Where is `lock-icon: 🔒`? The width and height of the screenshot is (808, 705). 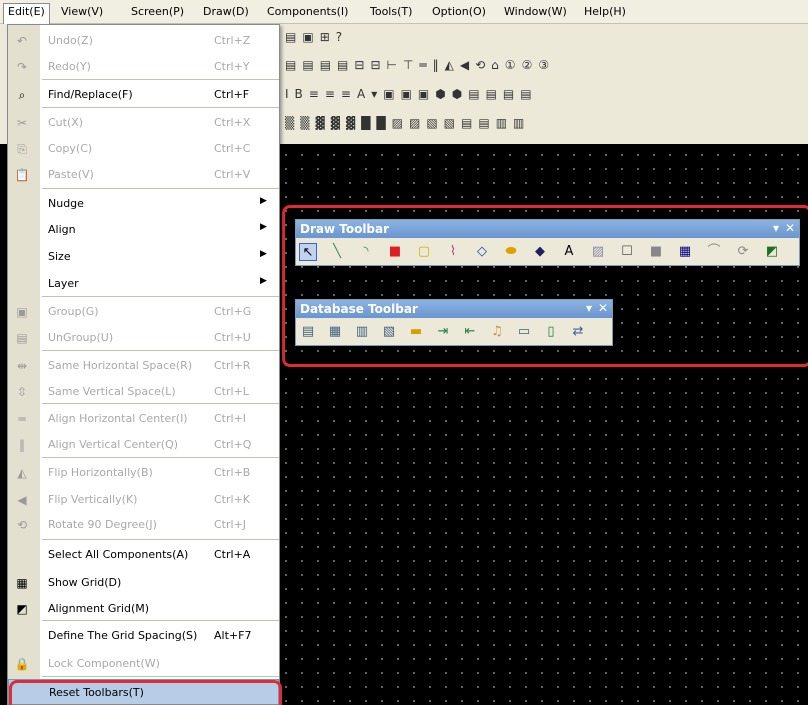
lock-icon: 🔒 is located at coordinates (22, 664).